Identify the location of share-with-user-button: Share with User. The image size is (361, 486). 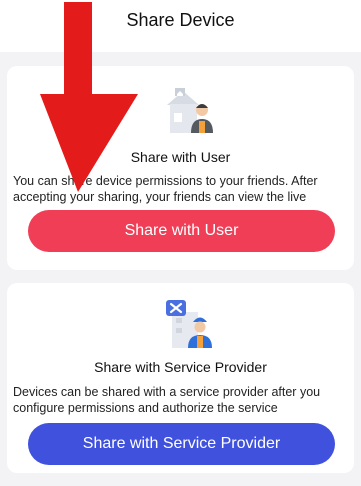
(181, 231).